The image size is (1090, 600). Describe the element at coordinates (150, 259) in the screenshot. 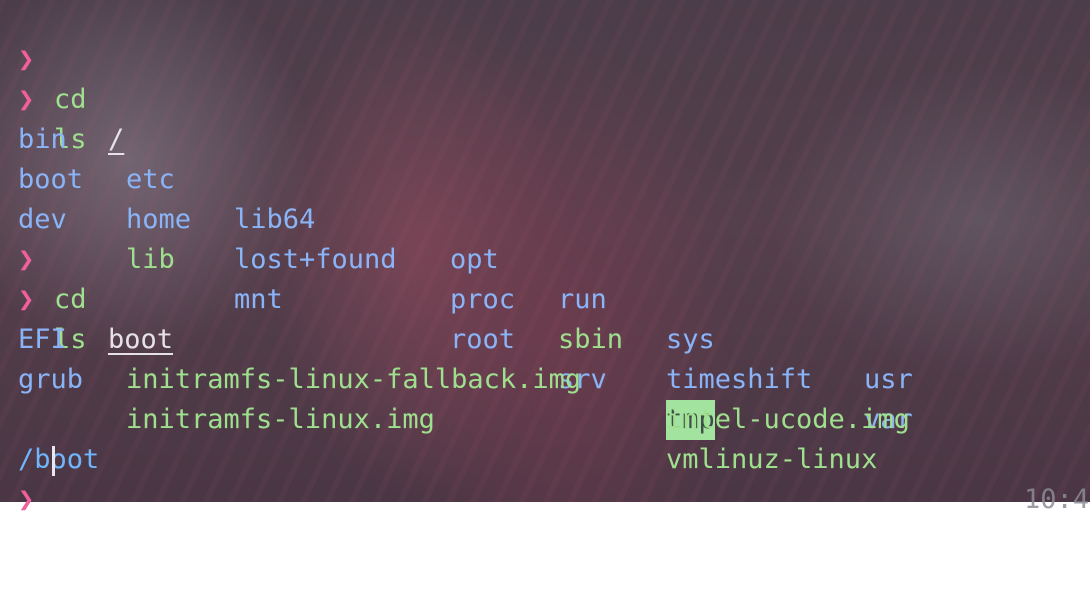

I see `directory-entry: lib` at that location.